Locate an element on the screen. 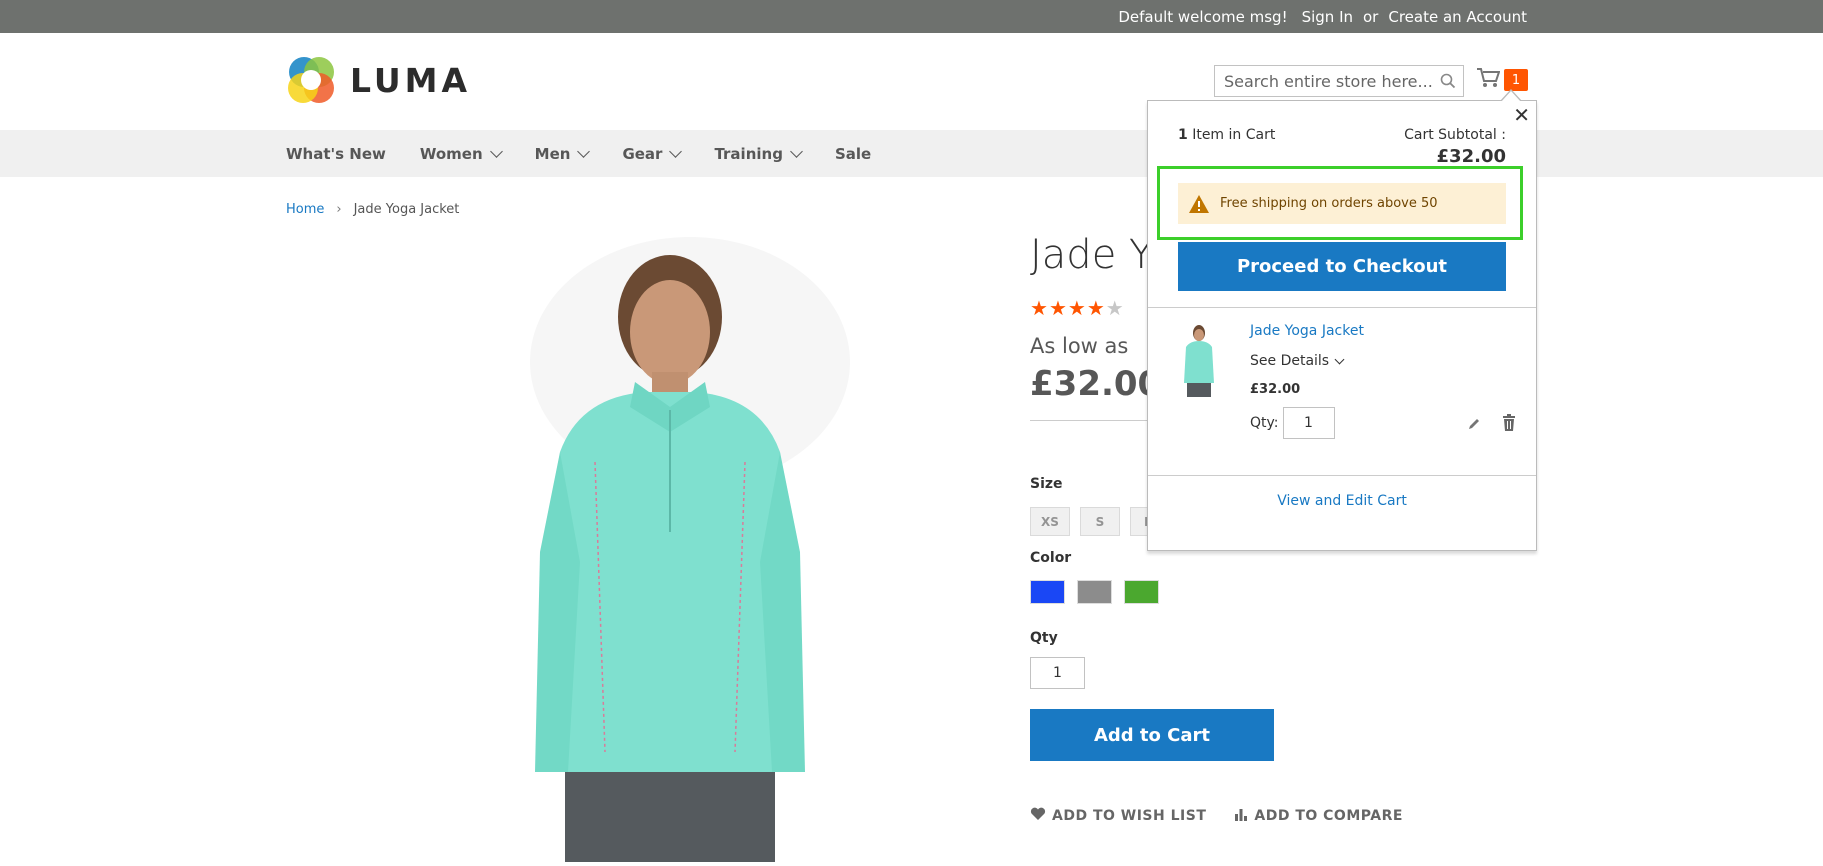 The image size is (1823, 866). as-low-as-label: As low as is located at coordinates (1079, 346).